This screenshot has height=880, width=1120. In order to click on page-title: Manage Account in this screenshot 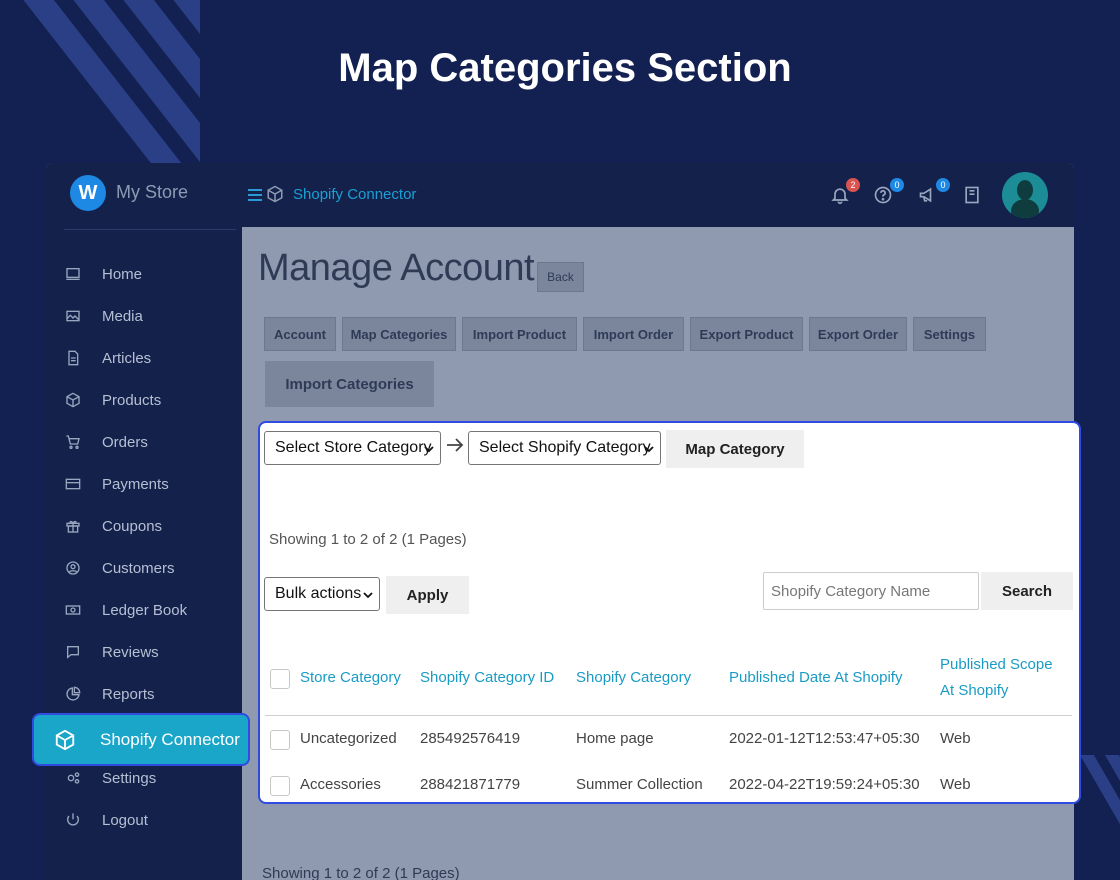, I will do `click(396, 268)`.